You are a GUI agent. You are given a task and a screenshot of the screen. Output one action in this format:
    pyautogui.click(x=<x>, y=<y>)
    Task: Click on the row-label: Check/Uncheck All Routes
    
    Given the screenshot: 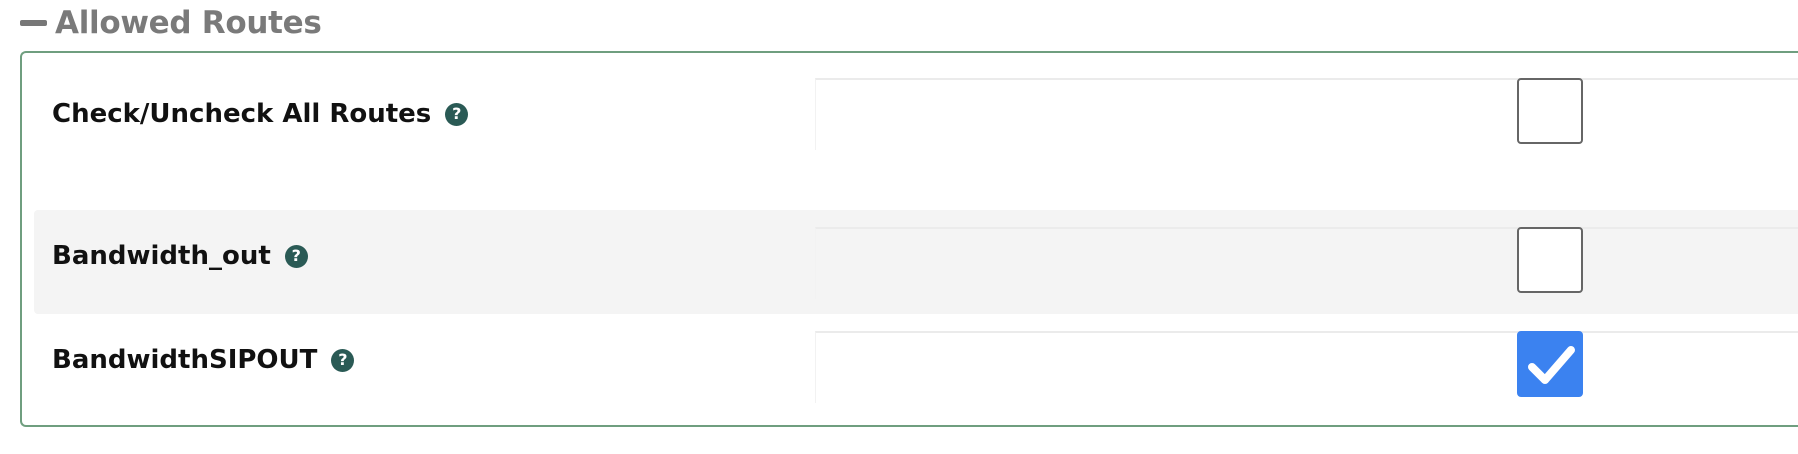 What is the action you would take?
    pyautogui.click(x=242, y=114)
    